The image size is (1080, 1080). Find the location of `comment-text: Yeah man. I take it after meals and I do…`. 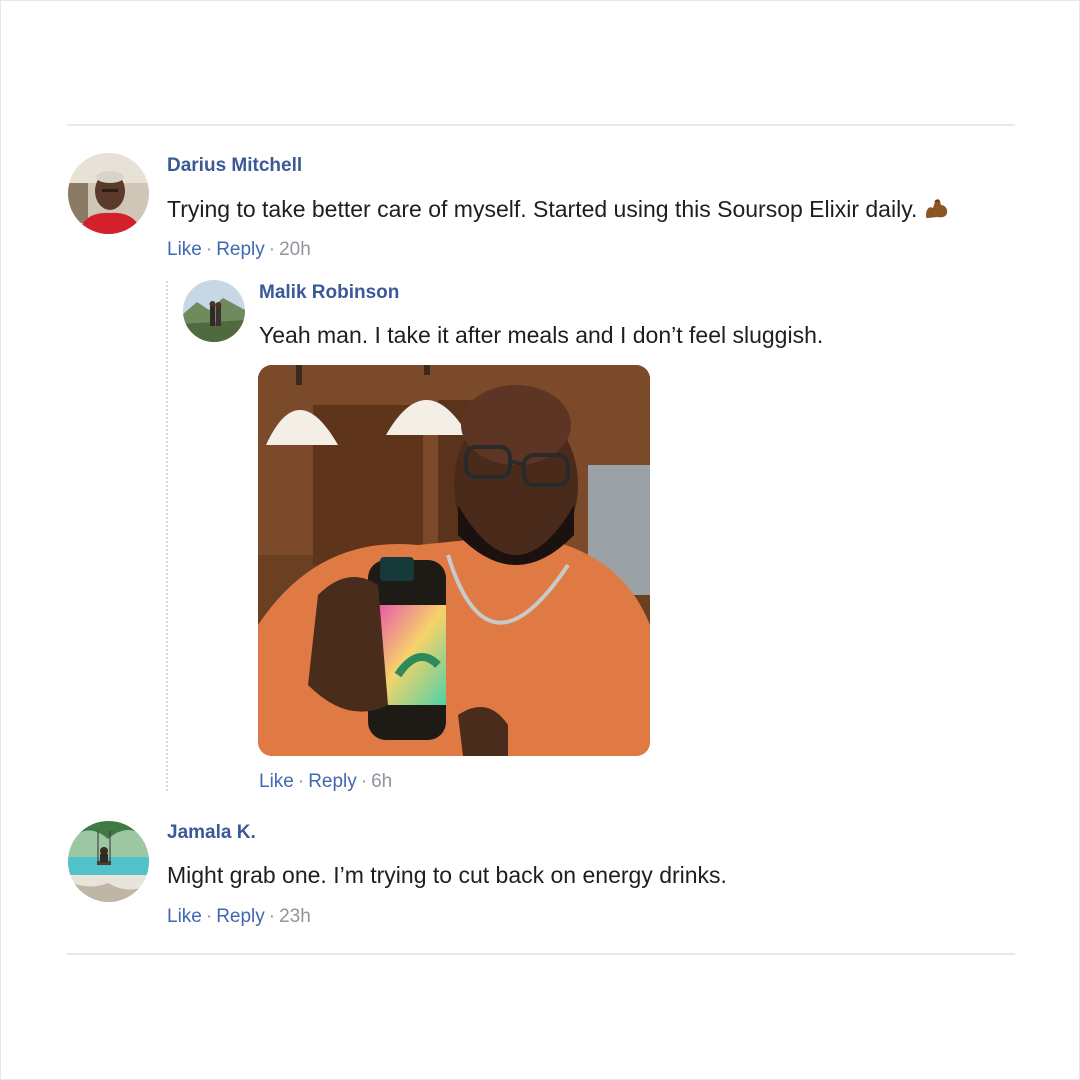

comment-text: Yeah man. I take it after meals and I do… is located at coordinates (541, 335).